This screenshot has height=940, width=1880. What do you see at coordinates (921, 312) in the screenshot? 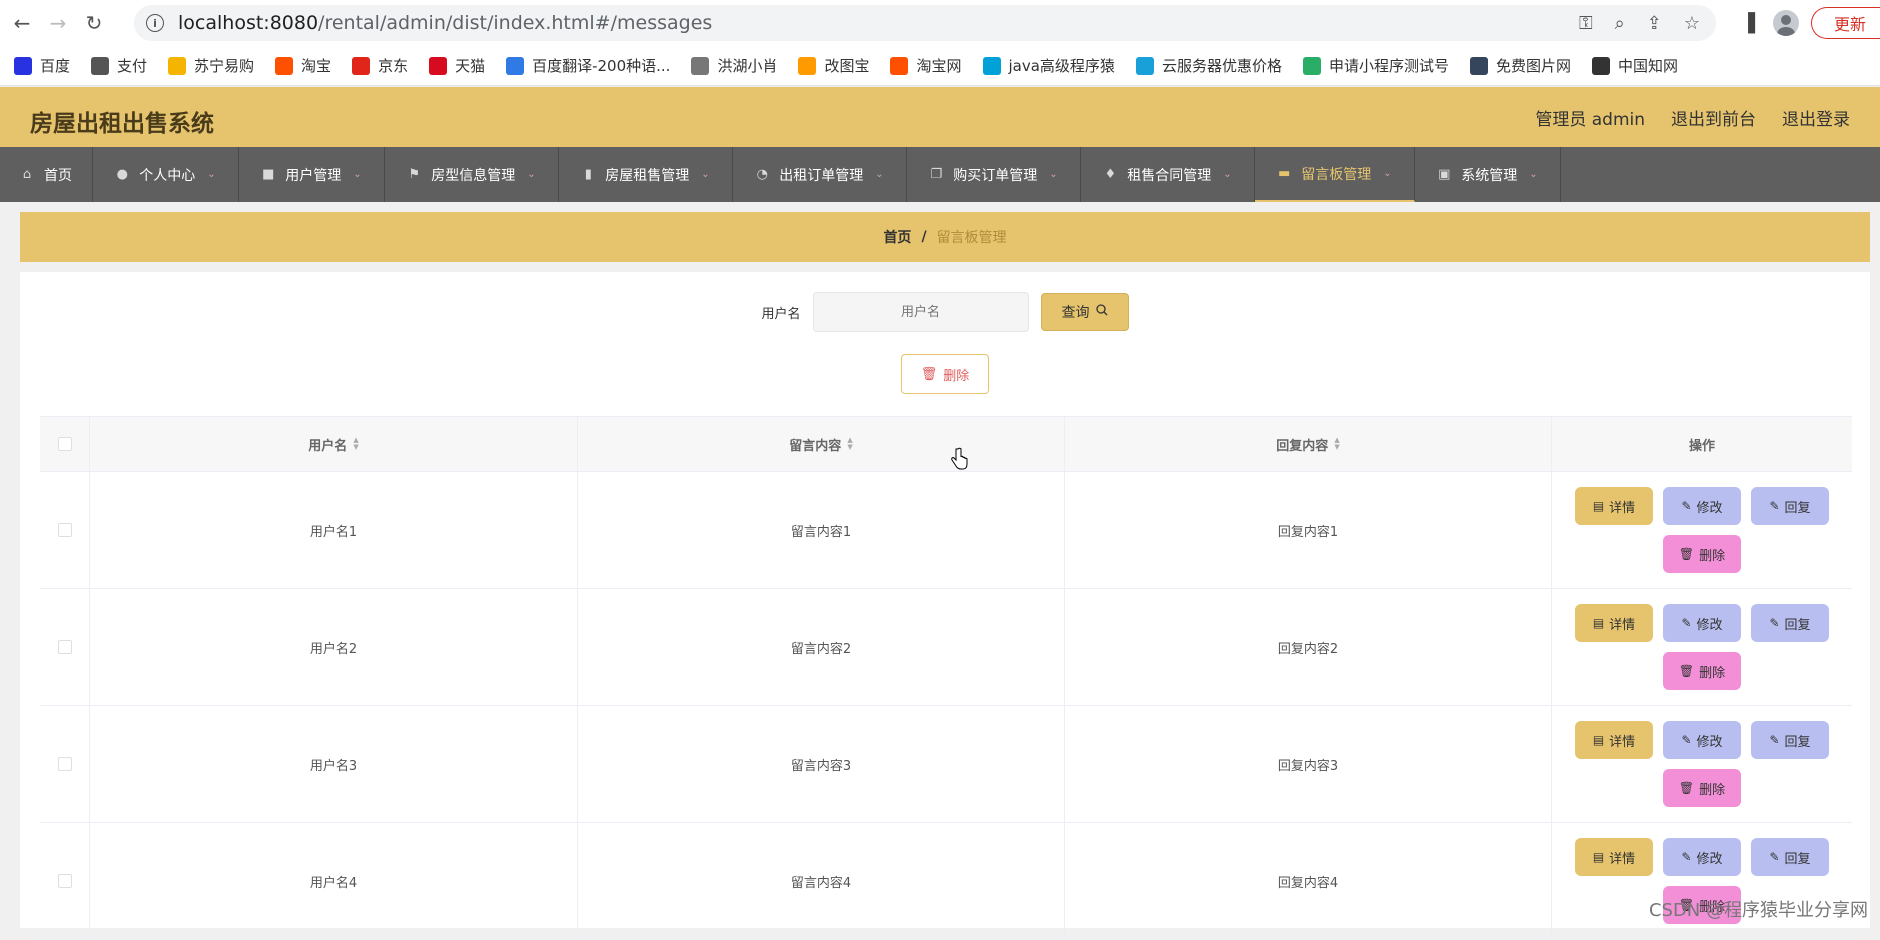
I see `username-search-input` at bounding box center [921, 312].